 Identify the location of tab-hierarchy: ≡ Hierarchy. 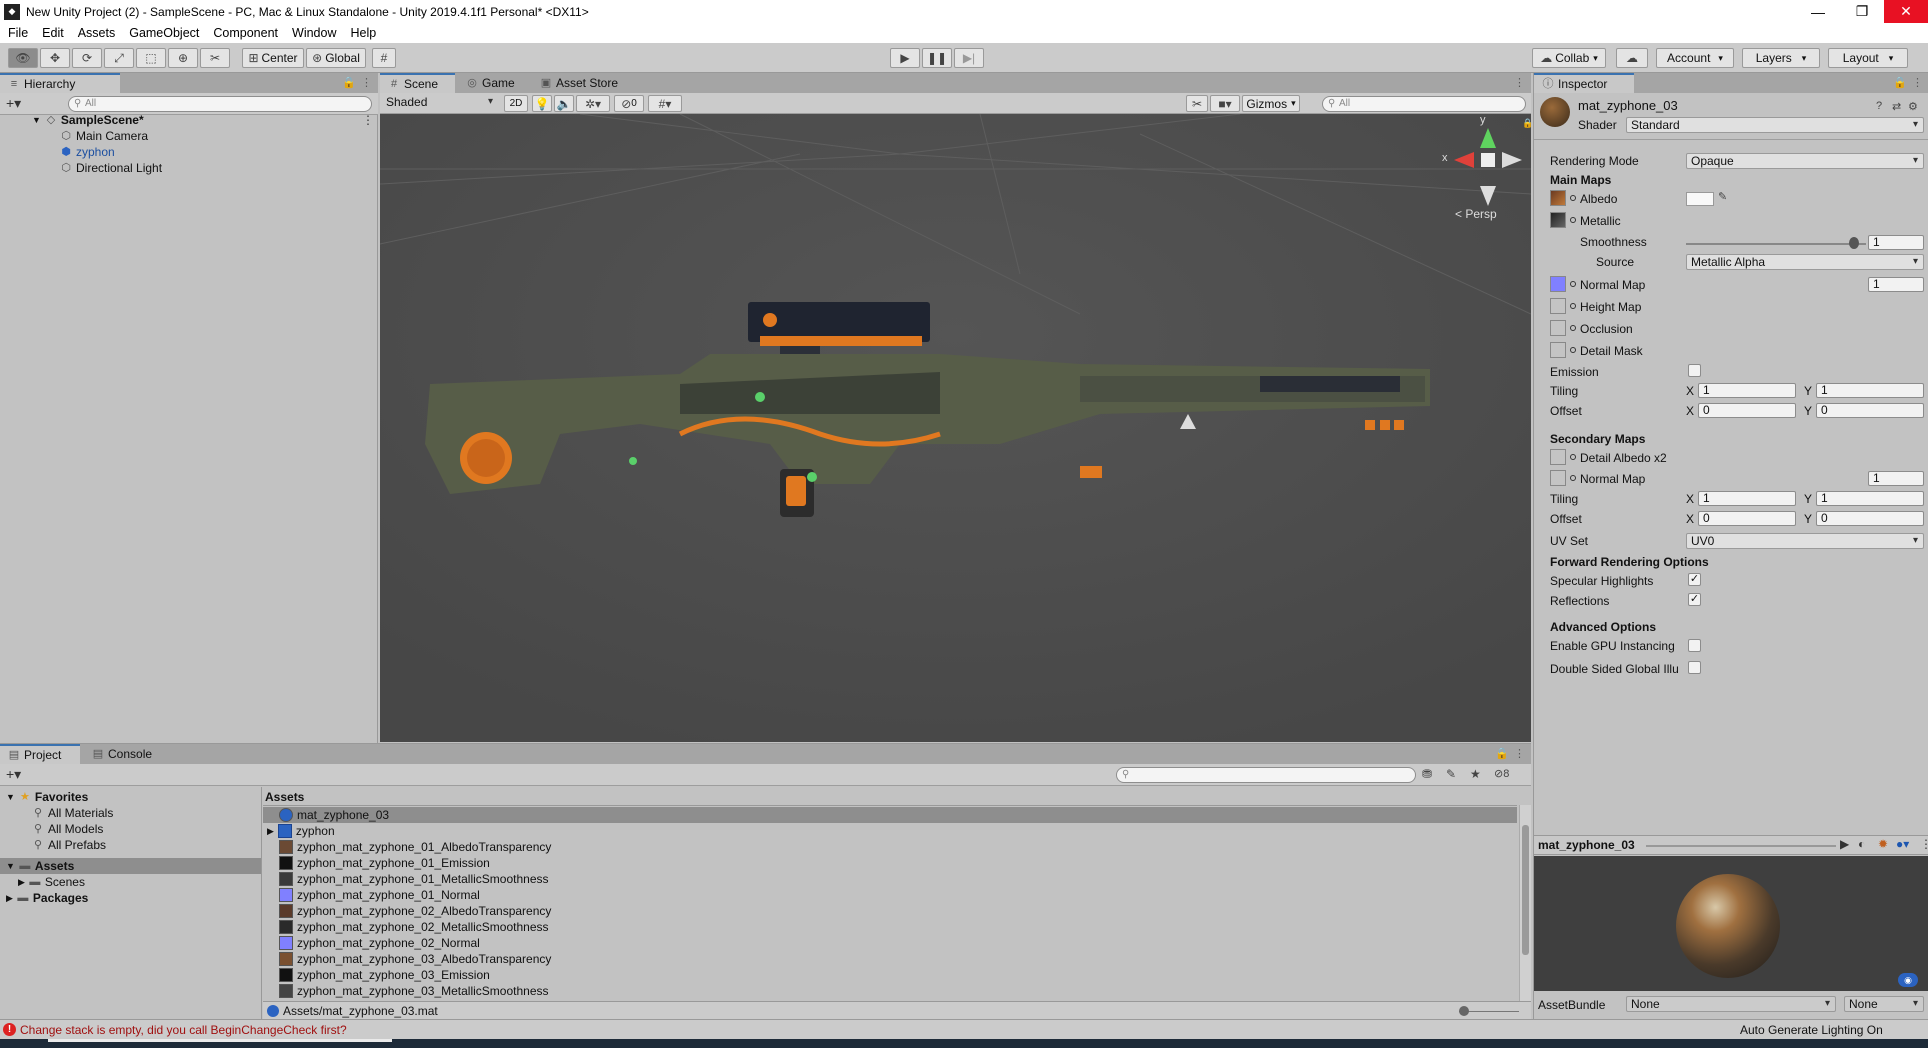
(60, 83).